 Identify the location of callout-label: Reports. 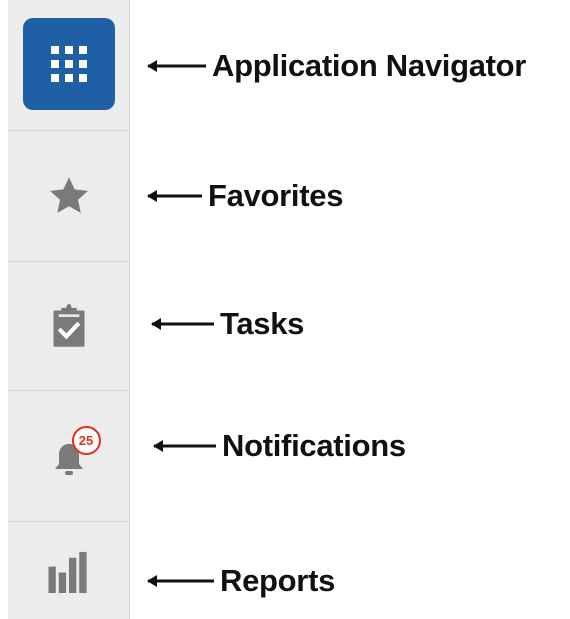
(278, 580).